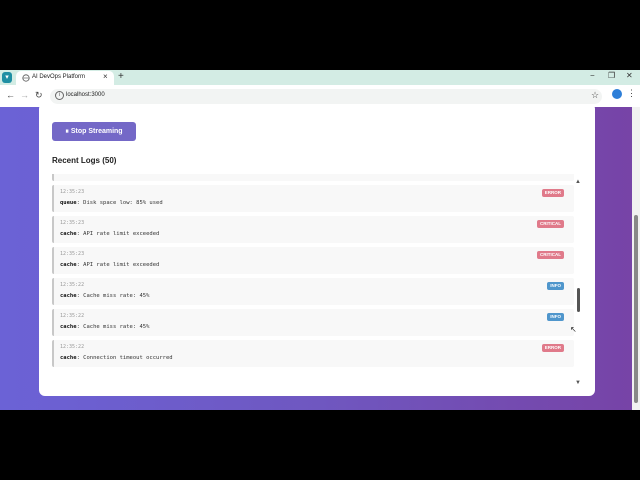 The width and height of the screenshot is (640, 480). Describe the element at coordinates (24, 95) in the screenshot. I see `forward-icon: →` at that location.